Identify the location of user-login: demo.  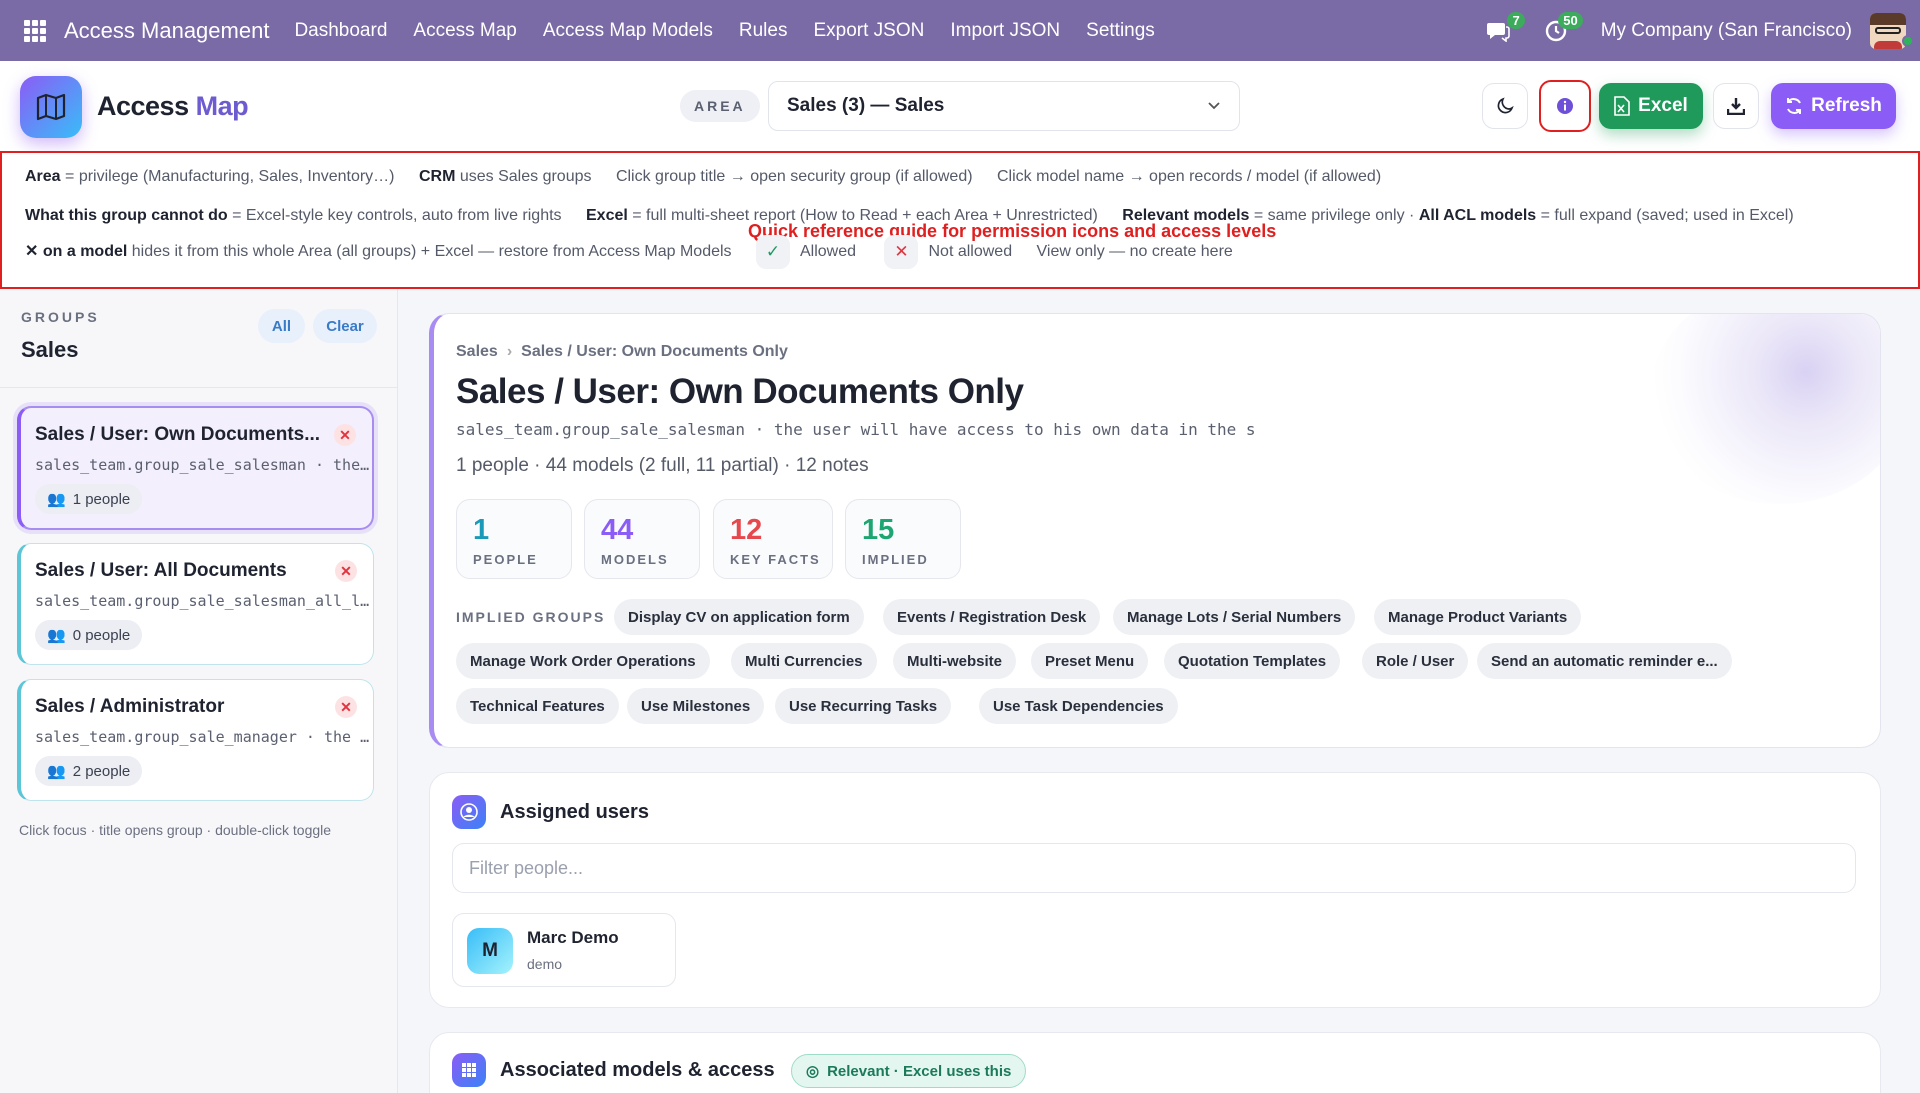
(545, 964).